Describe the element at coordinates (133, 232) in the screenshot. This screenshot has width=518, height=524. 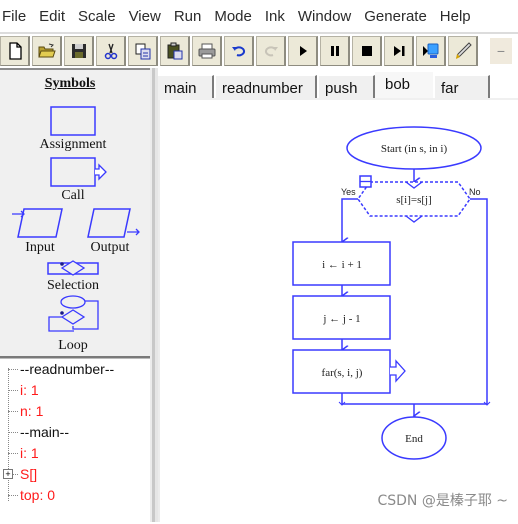
I see `output-arrow-icon` at that location.